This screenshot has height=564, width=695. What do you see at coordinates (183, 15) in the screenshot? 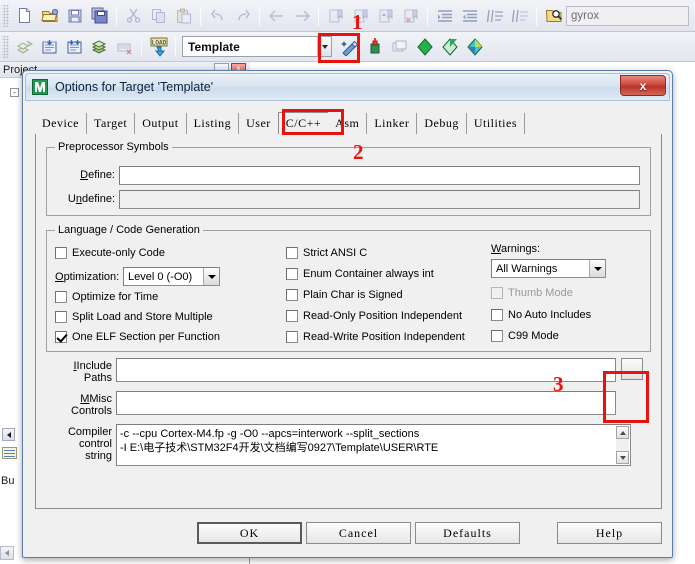
I see `paste-icon` at bounding box center [183, 15].